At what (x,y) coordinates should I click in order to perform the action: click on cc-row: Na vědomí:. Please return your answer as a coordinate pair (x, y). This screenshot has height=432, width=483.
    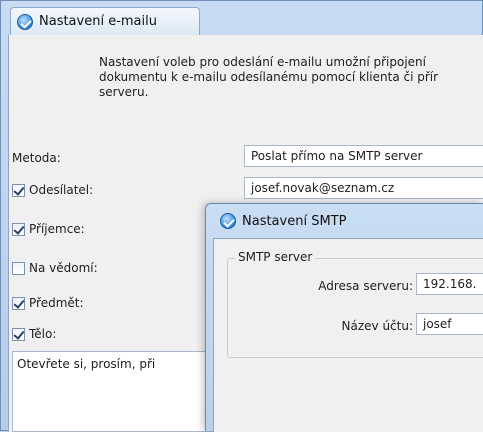
    Looking at the image, I should click on (55, 268).